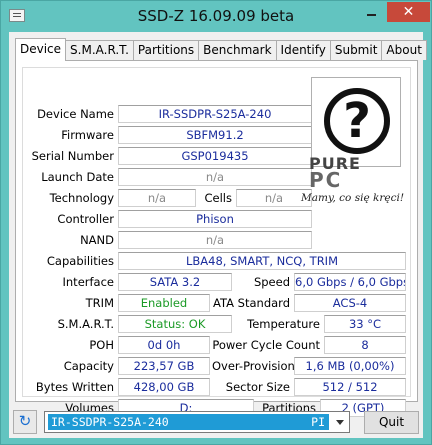 The width and height of the screenshot is (432, 445). Describe the element at coordinates (218, 198) in the screenshot. I see `cells-label: Cells` at that location.